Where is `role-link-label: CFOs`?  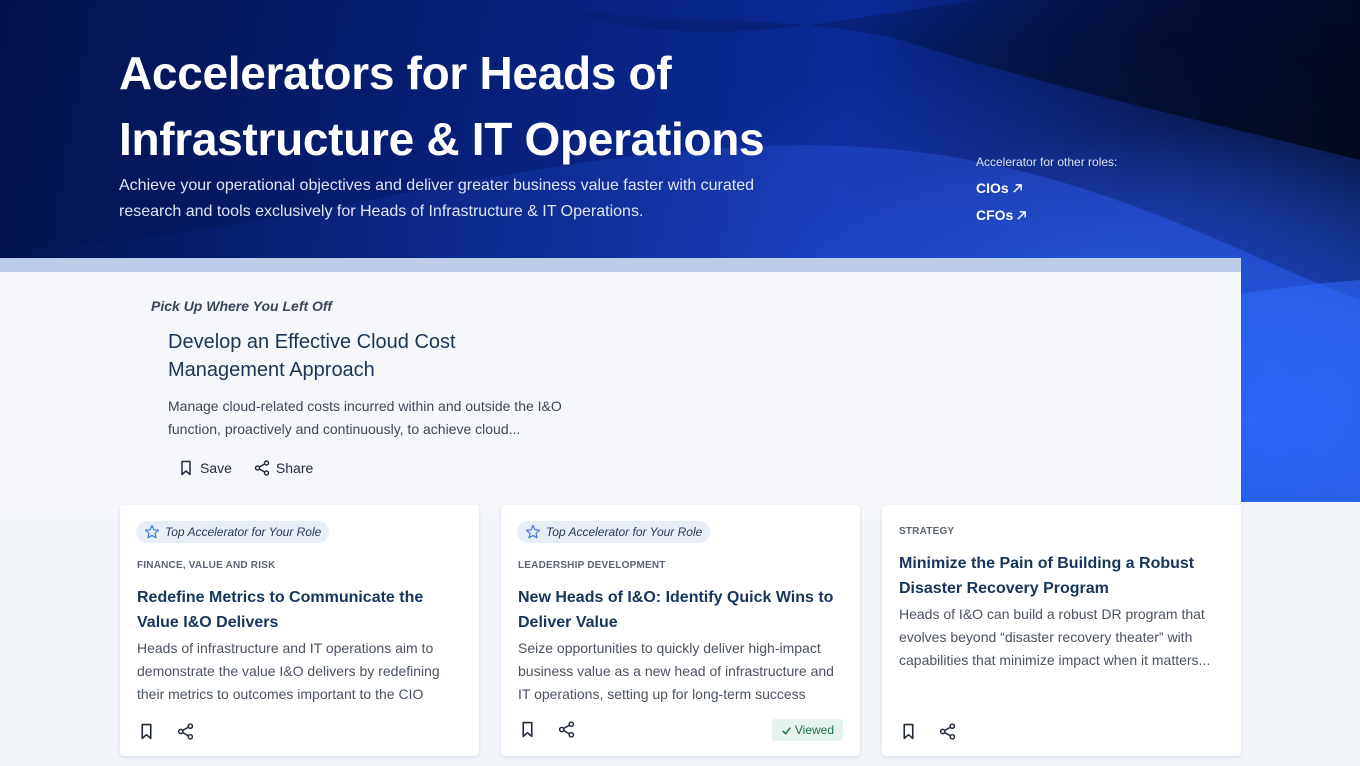
role-link-label: CFOs is located at coordinates (995, 215).